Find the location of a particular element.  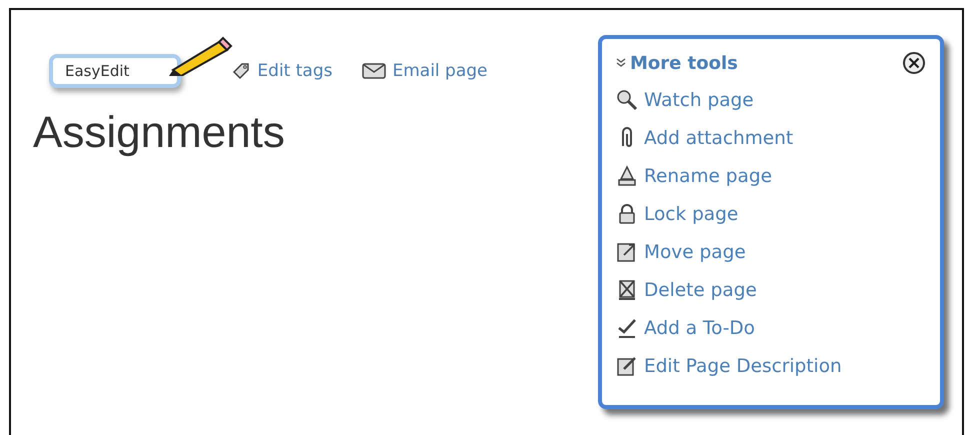

checkmark-icon is located at coordinates (627, 328).